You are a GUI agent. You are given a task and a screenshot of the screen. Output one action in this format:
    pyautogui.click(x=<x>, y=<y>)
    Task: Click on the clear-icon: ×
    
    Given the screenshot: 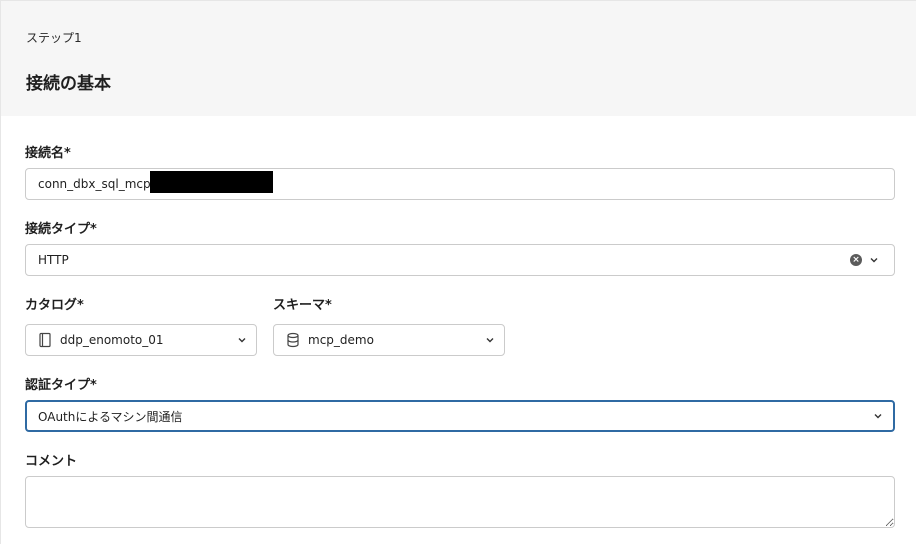 What is the action you would take?
    pyautogui.click(x=856, y=260)
    